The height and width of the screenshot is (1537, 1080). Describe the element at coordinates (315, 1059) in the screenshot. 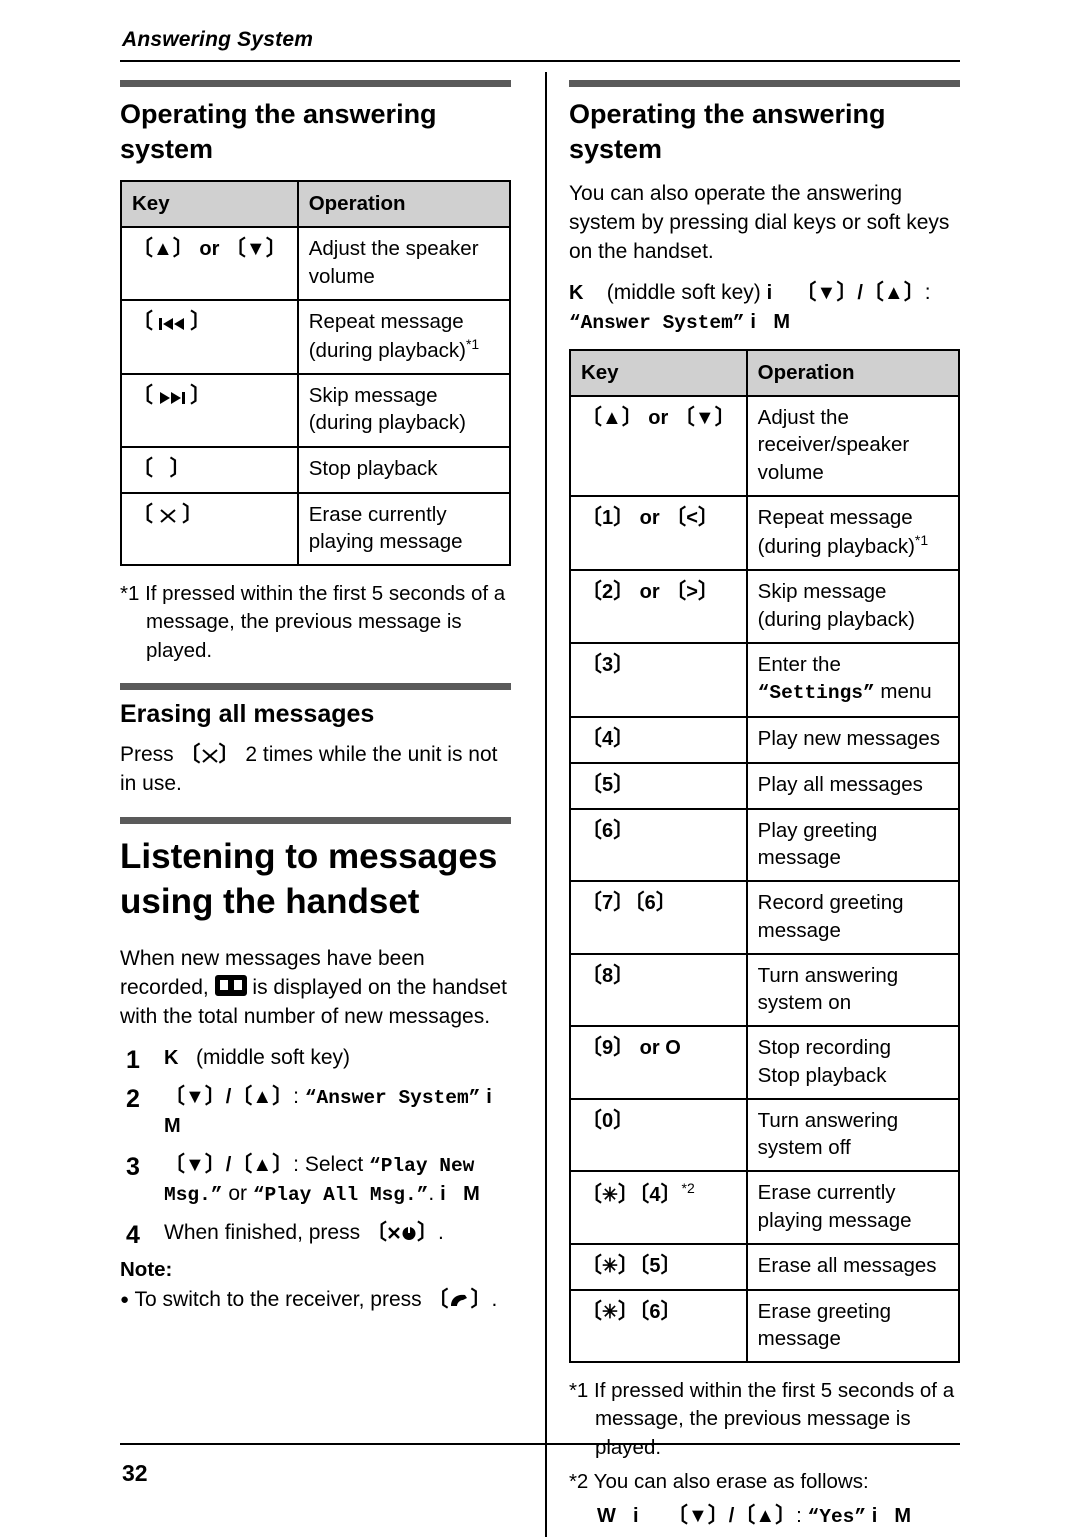

I see `step-1: 1 K (middle soft key)` at that location.